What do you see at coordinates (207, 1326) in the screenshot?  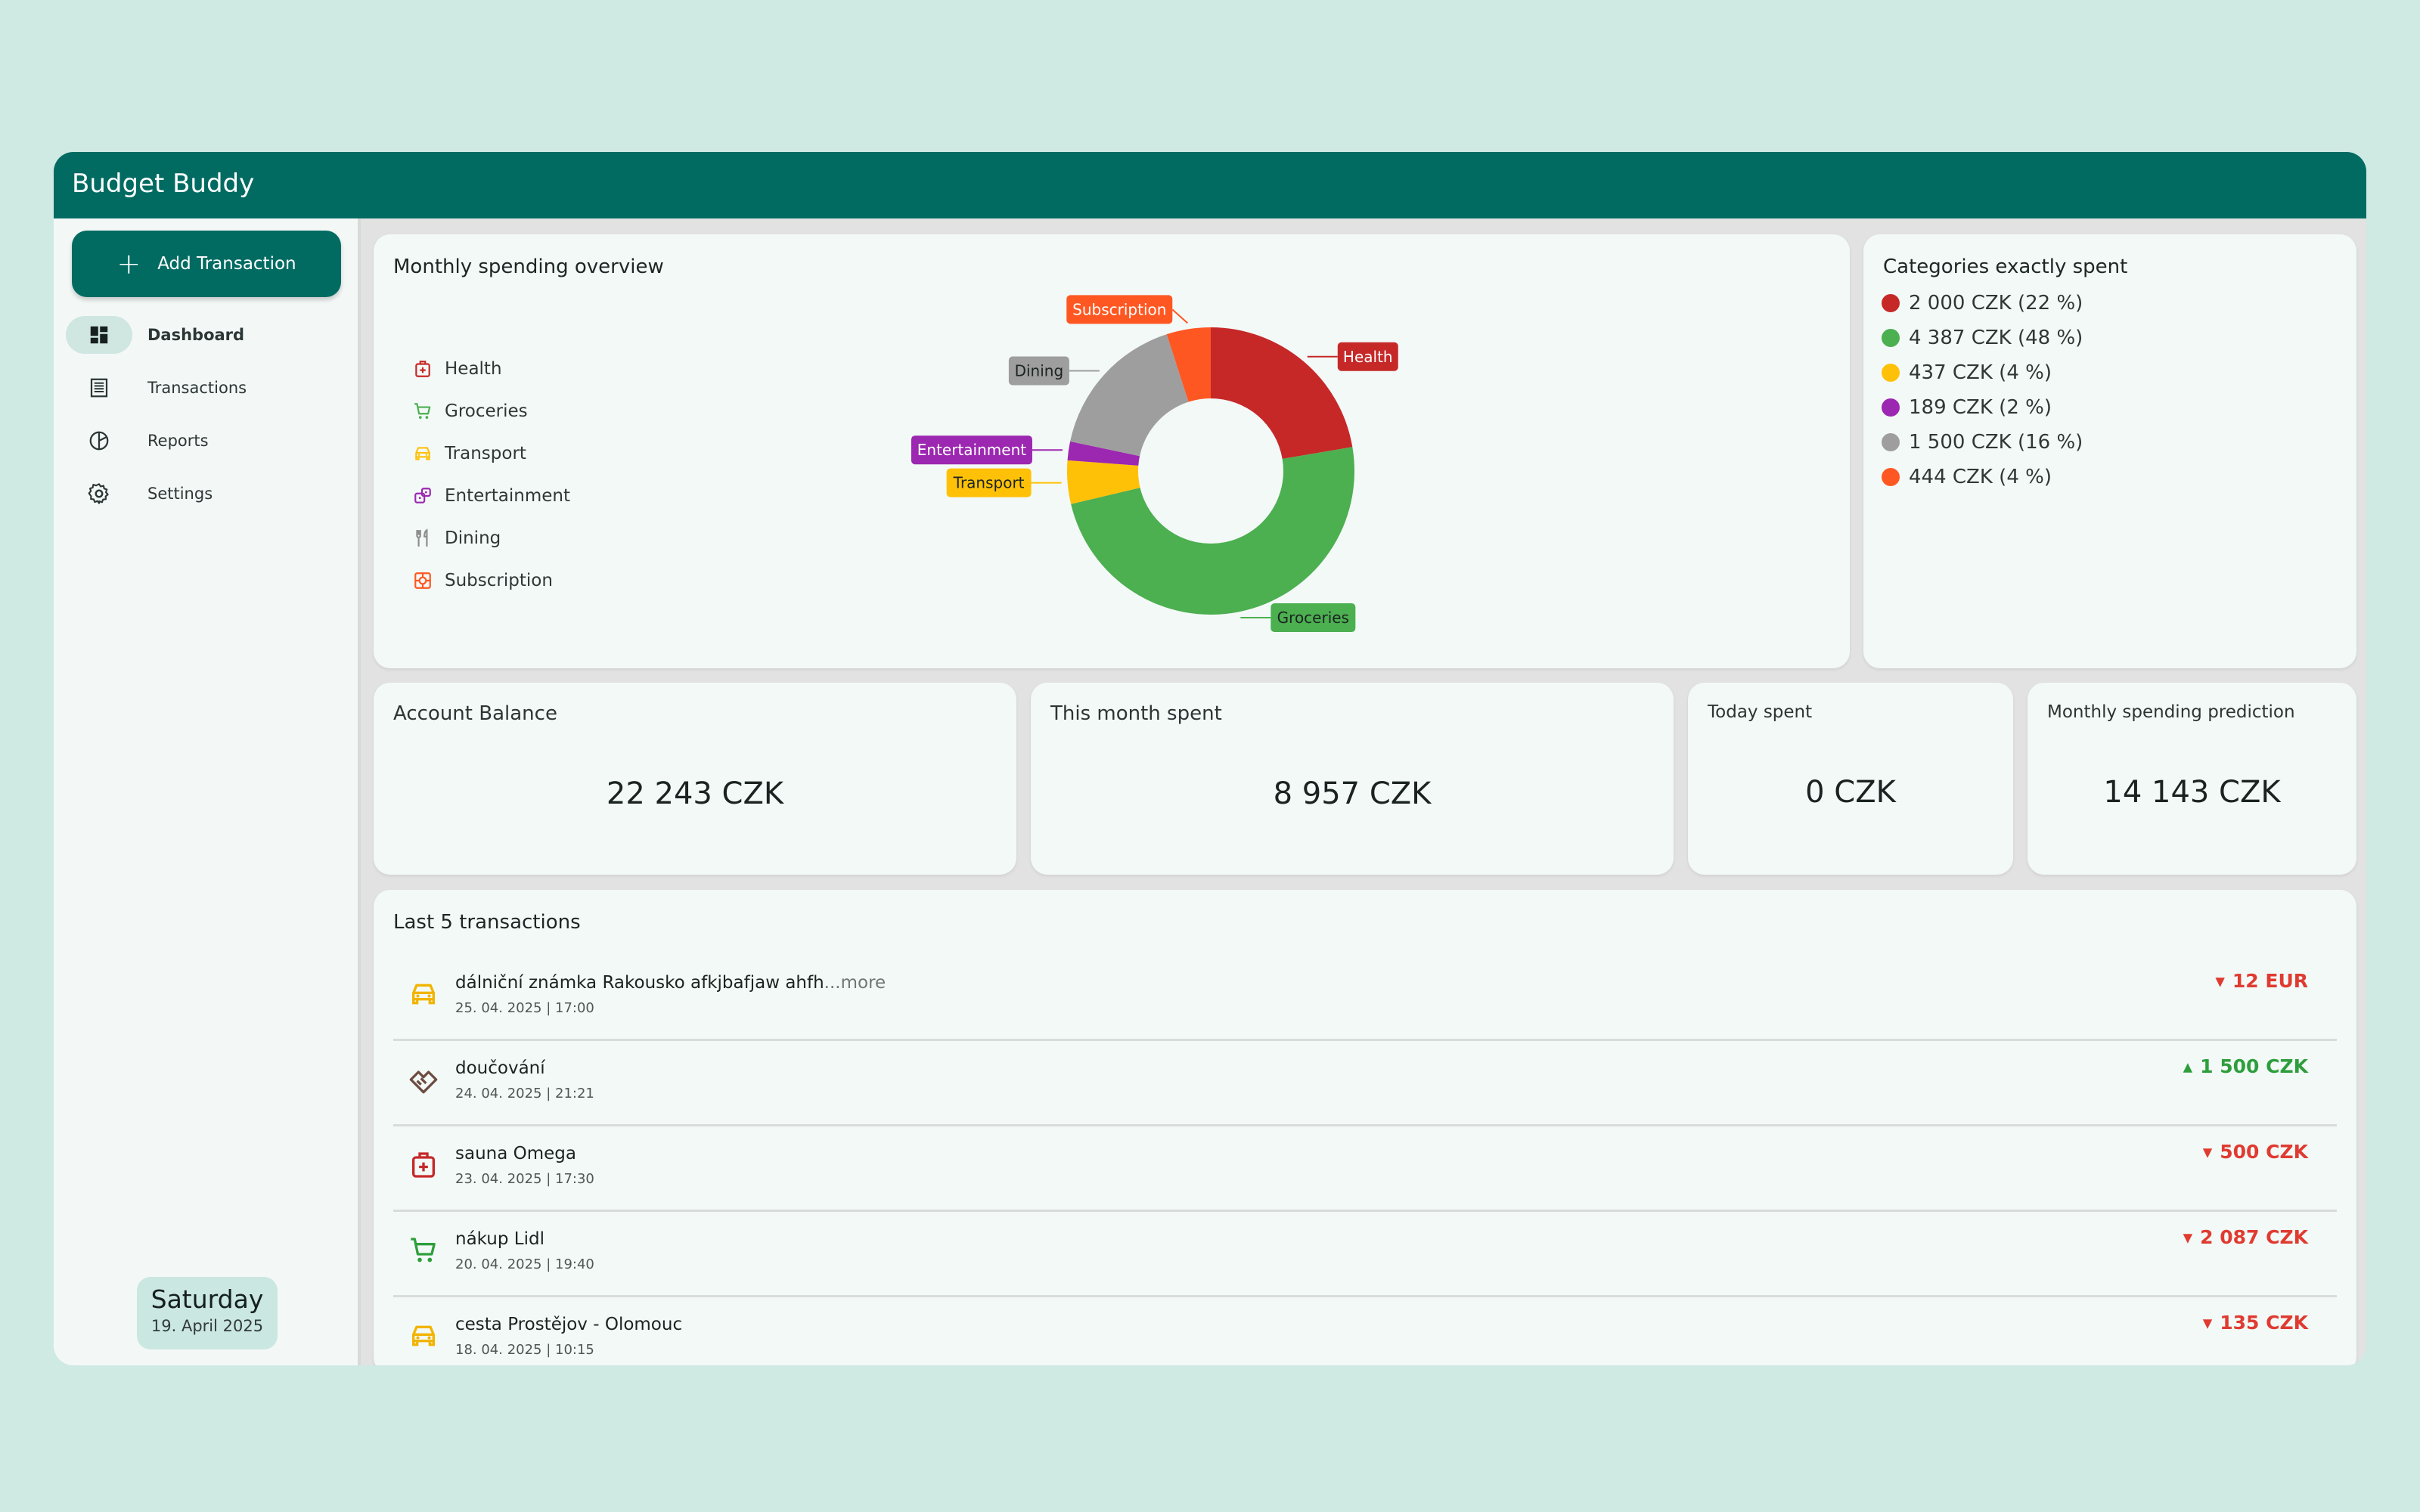 I see `current-date: 19. April 2025` at bounding box center [207, 1326].